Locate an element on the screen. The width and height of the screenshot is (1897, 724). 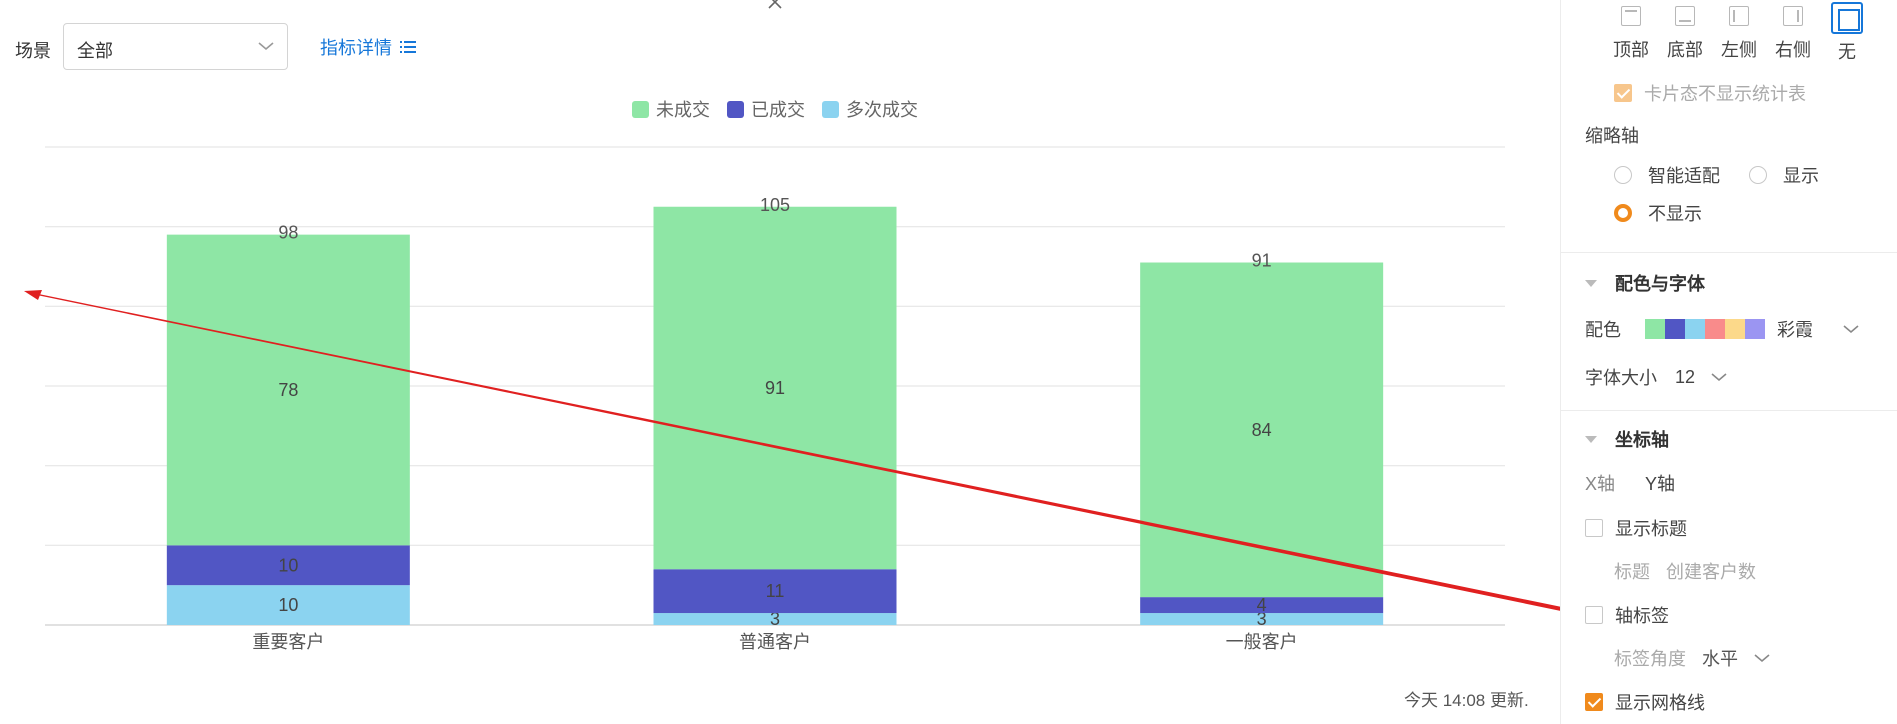
axis-section: 坐标轴 is located at coordinates (1627, 439).